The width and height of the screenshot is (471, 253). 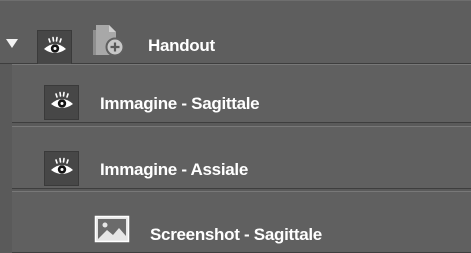 What do you see at coordinates (181, 45) in the screenshot?
I see `tree-item-label: Handout` at bounding box center [181, 45].